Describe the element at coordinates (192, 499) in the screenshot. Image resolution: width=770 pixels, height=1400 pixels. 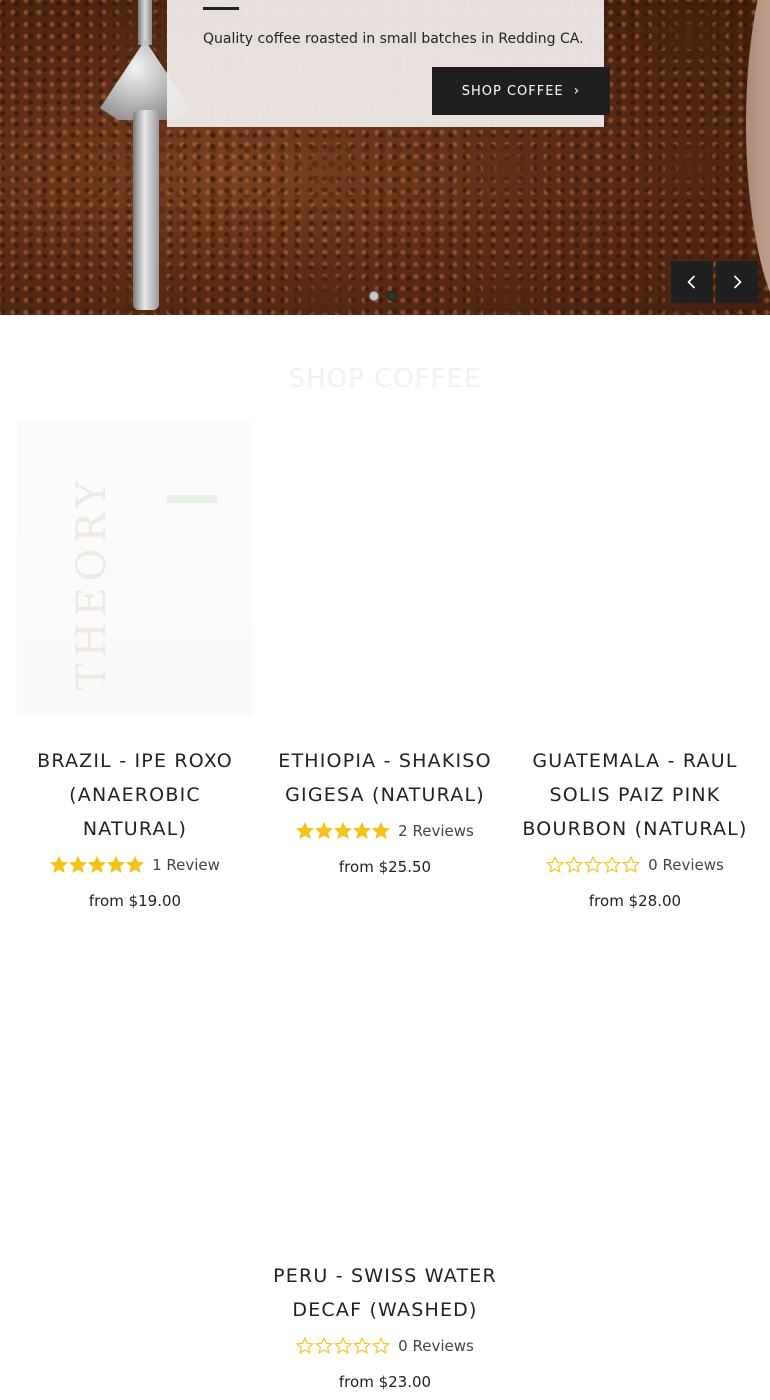
I see `bag-label` at that location.